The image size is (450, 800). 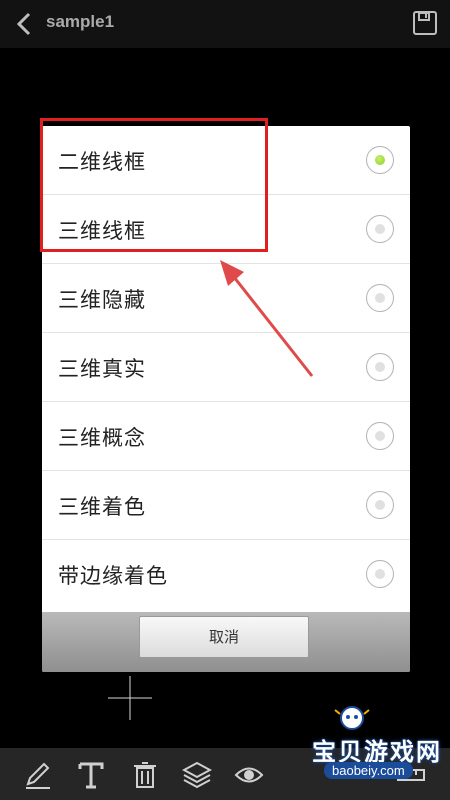 I want to click on watermark-url: baobeiy.com, so click(x=368, y=770).